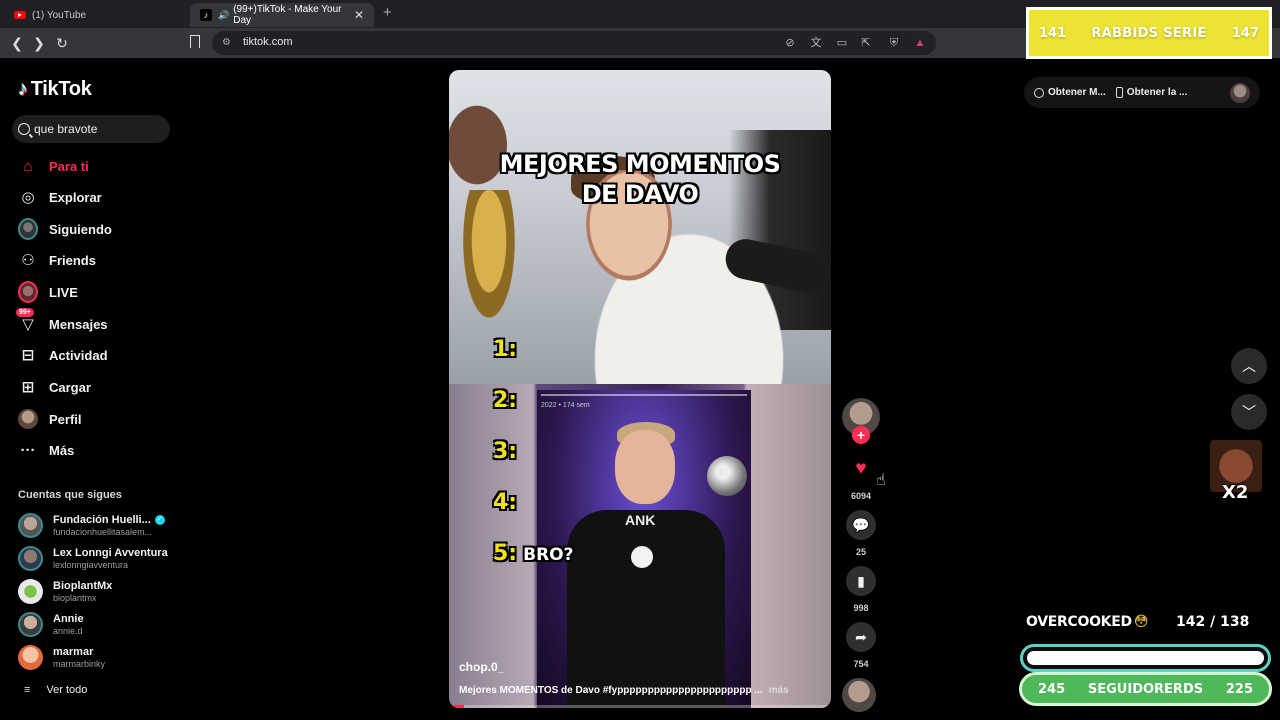 This screenshot has height=720, width=1280. Describe the element at coordinates (73, 651) in the screenshot. I see `account-name: marmar` at that location.